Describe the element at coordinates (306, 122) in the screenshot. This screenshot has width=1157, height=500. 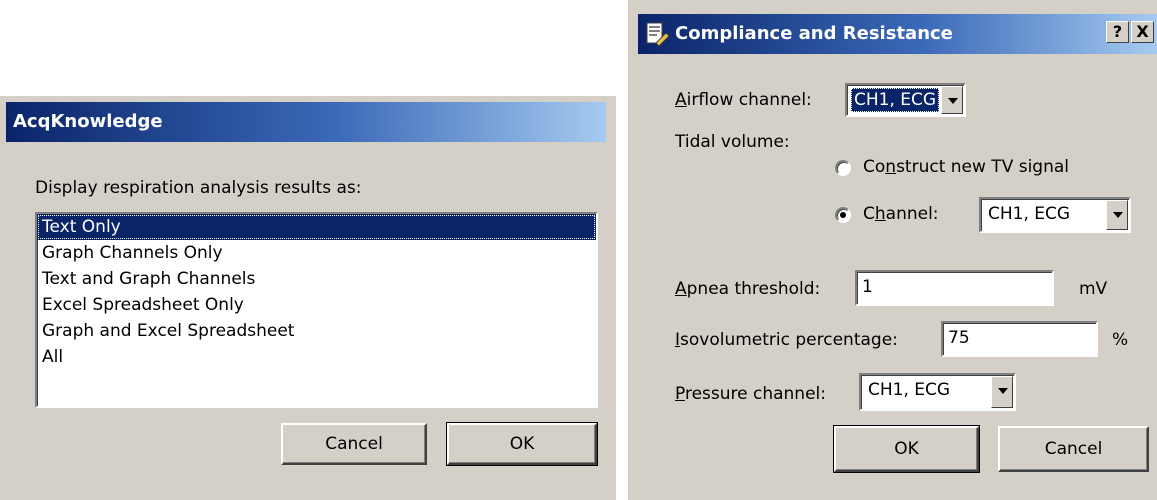
I see `acqknowledge-titlebar: AcqKnowledge` at that location.